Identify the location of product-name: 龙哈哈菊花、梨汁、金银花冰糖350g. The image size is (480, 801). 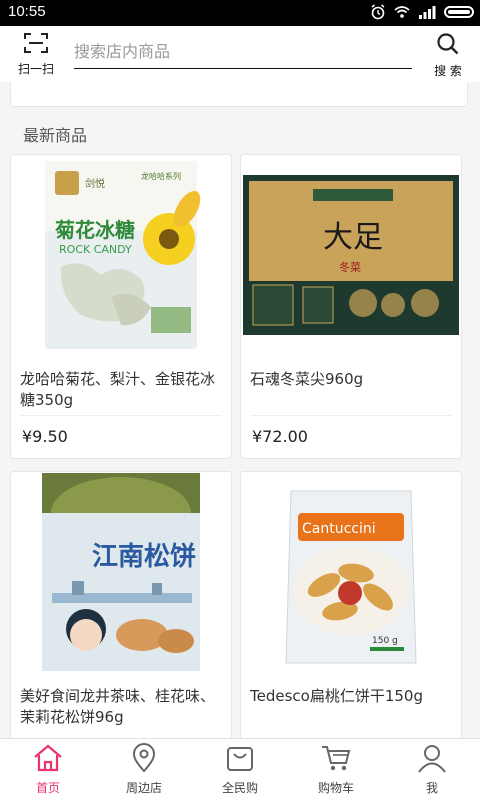
(118, 389).